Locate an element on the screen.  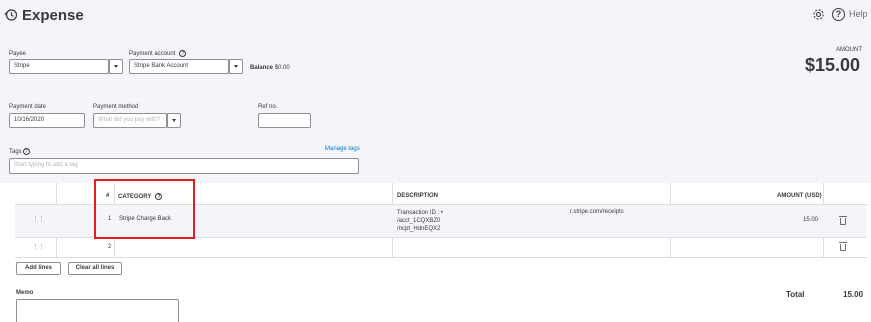
ref-no-label: Ref no. is located at coordinates (268, 107).